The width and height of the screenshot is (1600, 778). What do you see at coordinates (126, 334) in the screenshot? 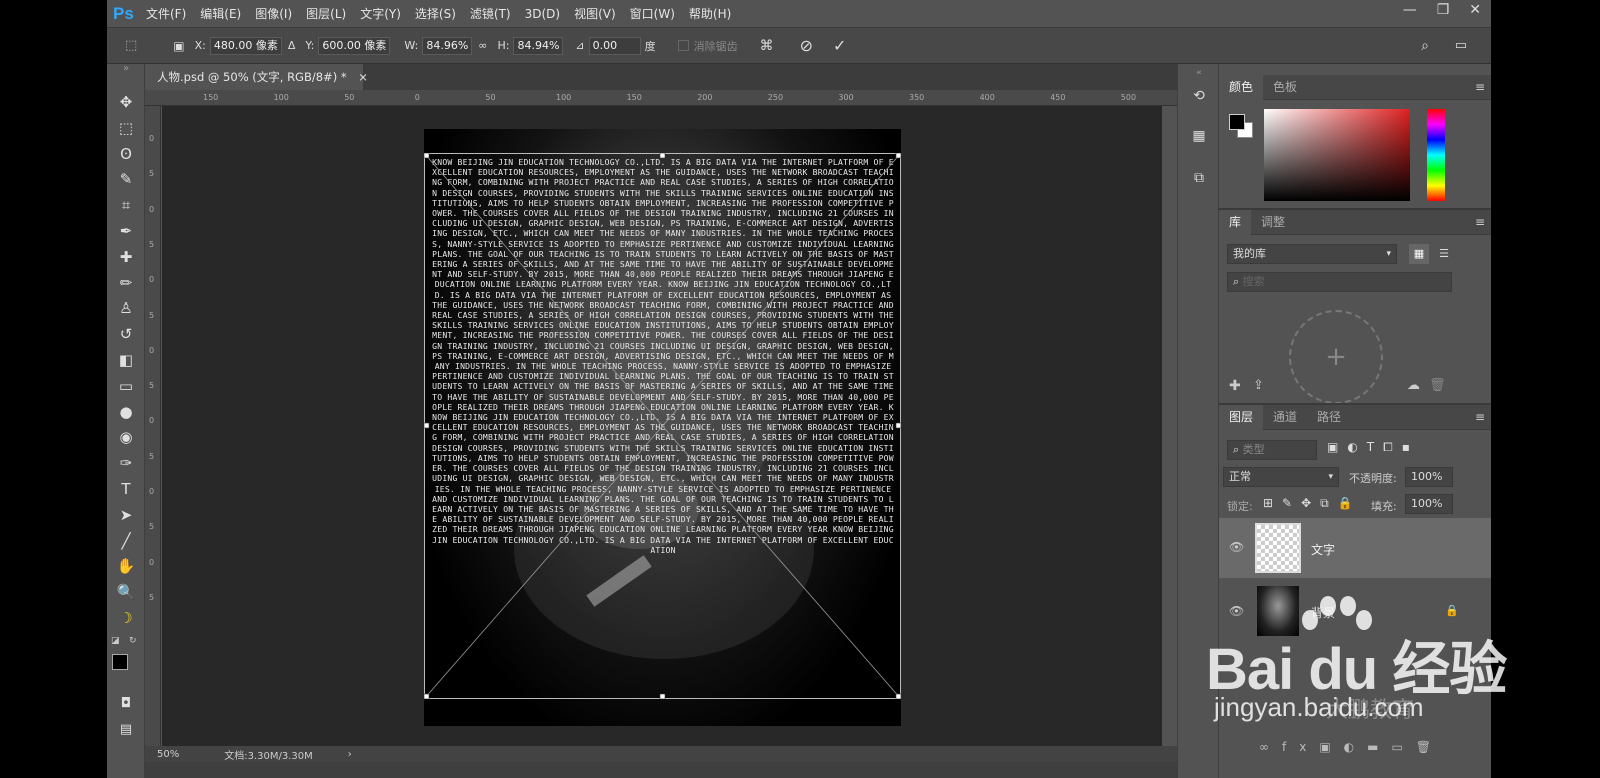
I see `history-brush-tool-icon: ↺` at bounding box center [126, 334].